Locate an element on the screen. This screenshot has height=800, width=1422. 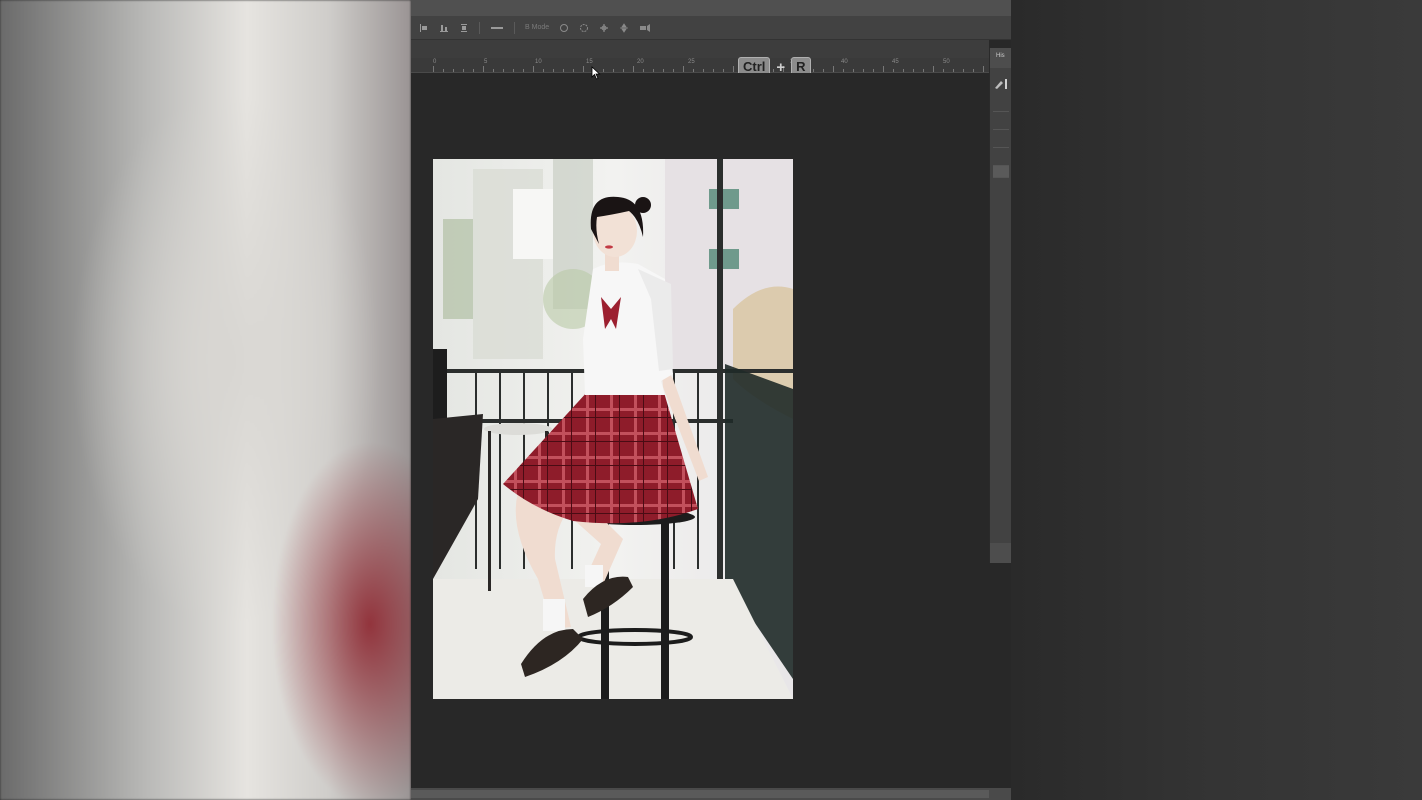
horizontal-scrollbar is located at coordinates (711, 794).